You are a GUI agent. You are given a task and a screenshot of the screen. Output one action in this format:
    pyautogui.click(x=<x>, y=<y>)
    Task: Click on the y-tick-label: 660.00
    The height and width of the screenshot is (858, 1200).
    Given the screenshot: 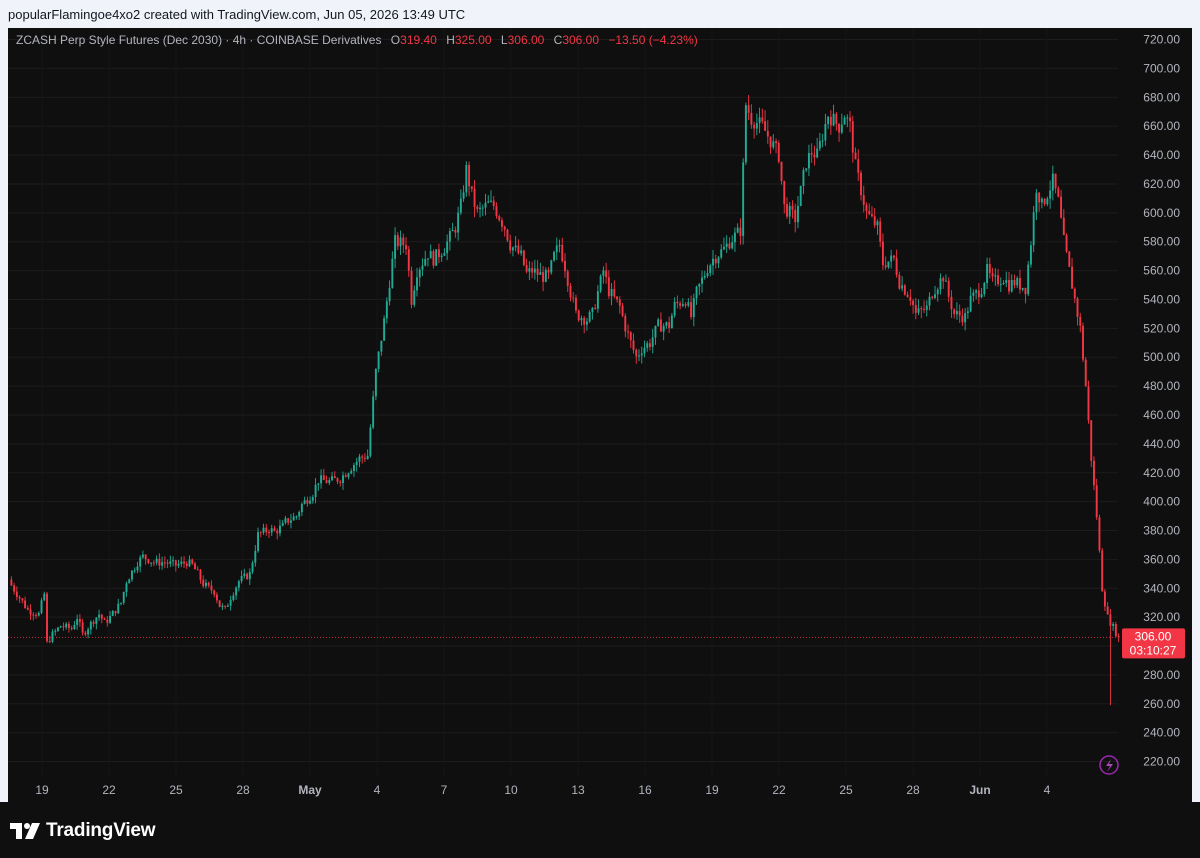 What is the action you would take?
    pyautogui.click(x=1161, y=126)
    